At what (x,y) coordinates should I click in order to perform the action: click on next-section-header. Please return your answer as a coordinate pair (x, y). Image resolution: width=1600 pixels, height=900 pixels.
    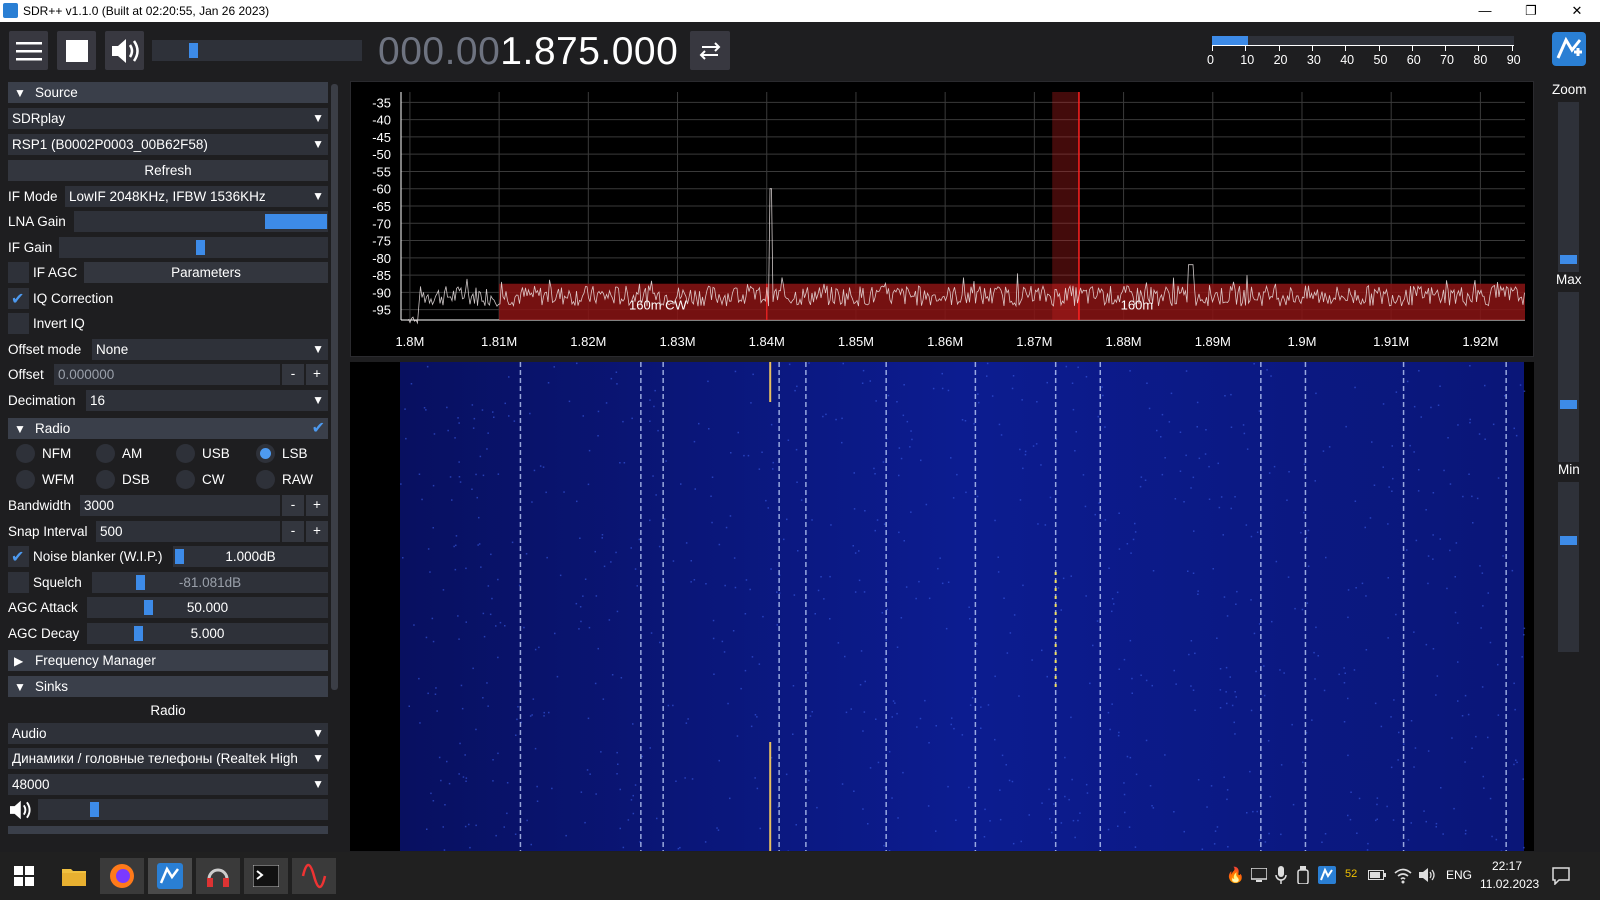
    Looking at the image, I should click on (168, 830).